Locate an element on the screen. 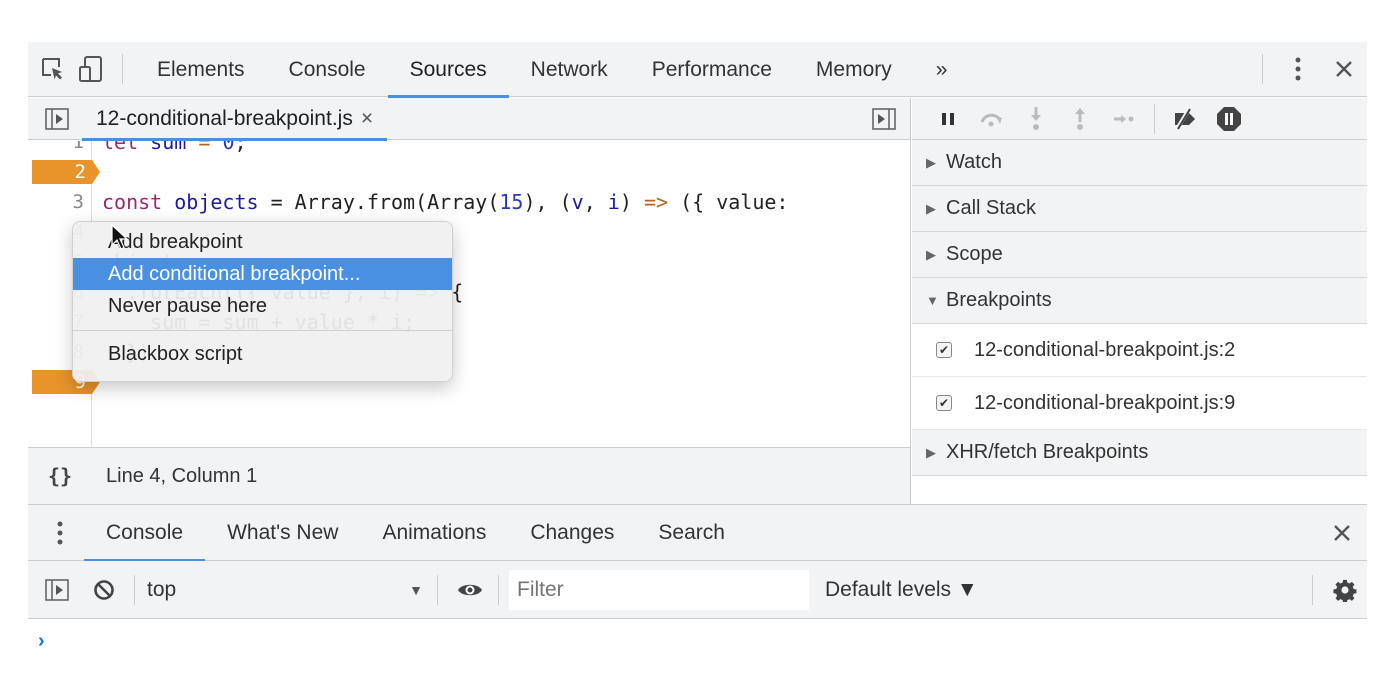 The height and width of the screenshot is (688, 1380). xhr-breakpoints-section-header: ▶ XHR/fetch Breakpoints is located at coordinates (1139, 453).